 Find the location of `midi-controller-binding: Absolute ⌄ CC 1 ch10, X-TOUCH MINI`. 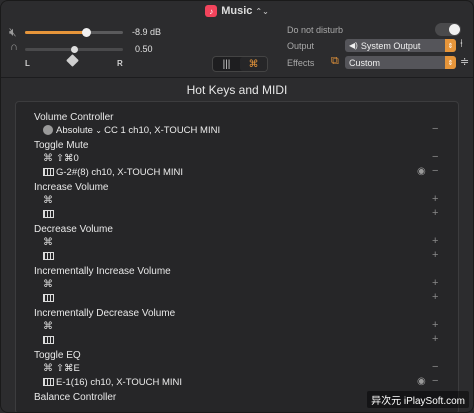

midi-controller-binding: Absolute ⌄ CC 1 ch10, X-TOUCH MINI is located at coordinates (138, 130).